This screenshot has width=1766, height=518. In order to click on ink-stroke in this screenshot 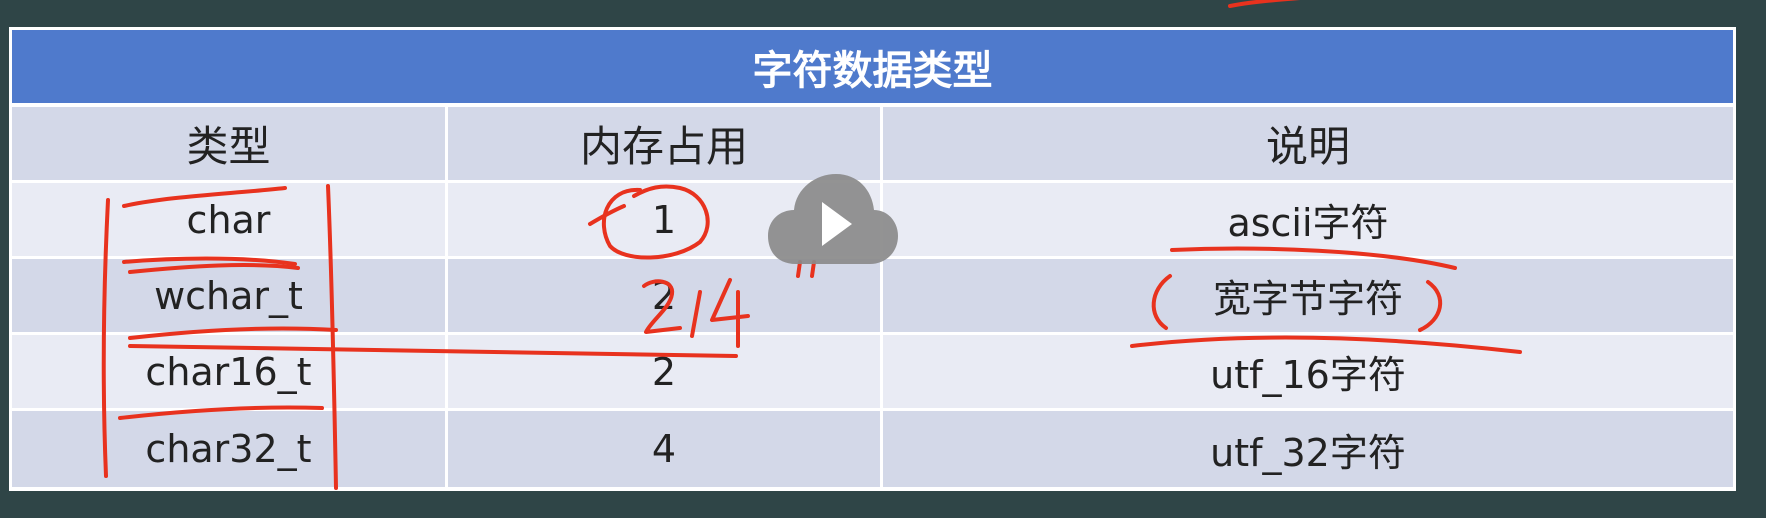, I will do `click(1264, 4)`.